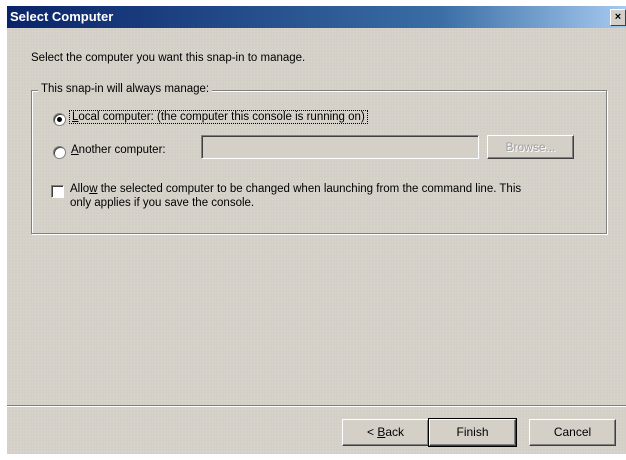  I want to click on allow-accel: w, so click(93, 189).